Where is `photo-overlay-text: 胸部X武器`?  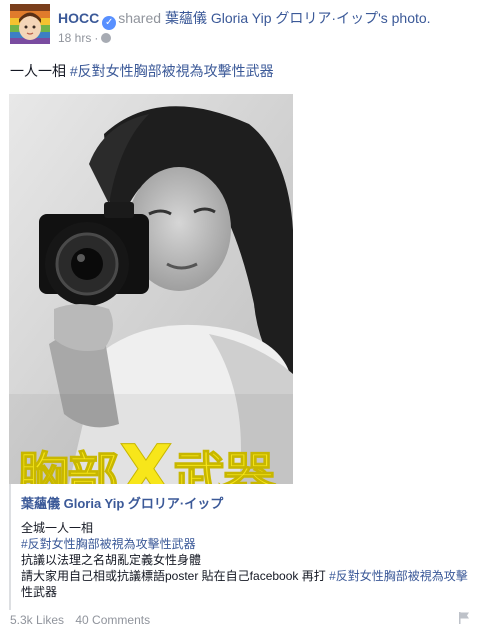 photo-overlay-text: 胸部X武器 is located at coordinates (154, 457).